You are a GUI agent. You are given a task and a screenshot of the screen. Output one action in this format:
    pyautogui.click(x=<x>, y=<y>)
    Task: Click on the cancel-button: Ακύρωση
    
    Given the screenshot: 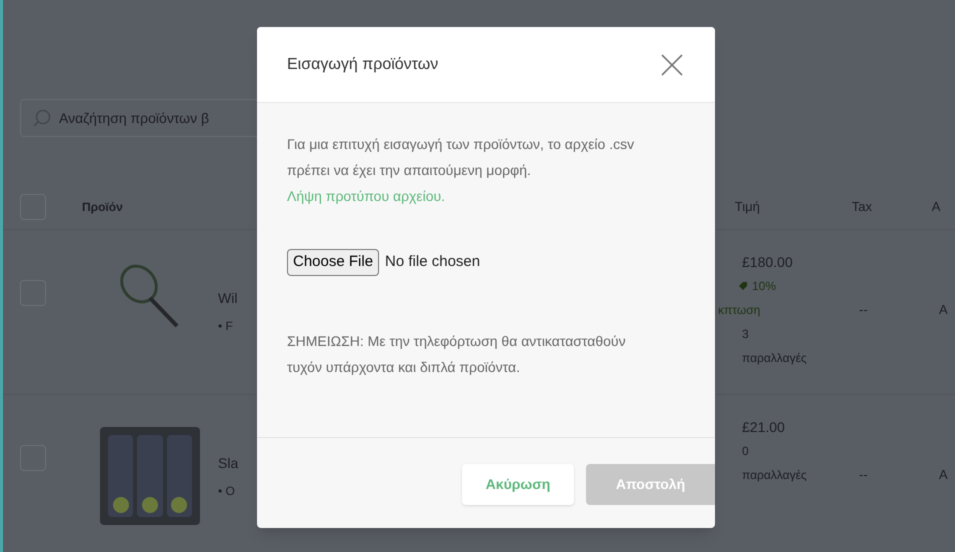 What is the action you would take?
    pyautogui.click(x=518, y=484)
    